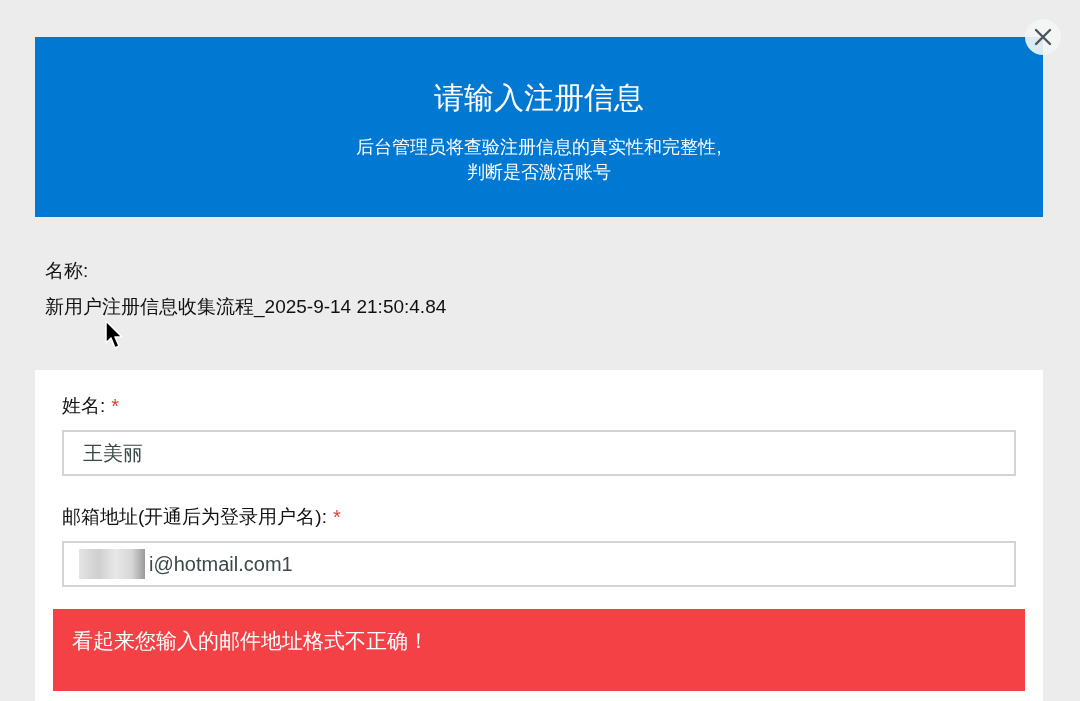 This screenshot has width=1080, height=701. I want to click on close-button, so click(1043, 37).